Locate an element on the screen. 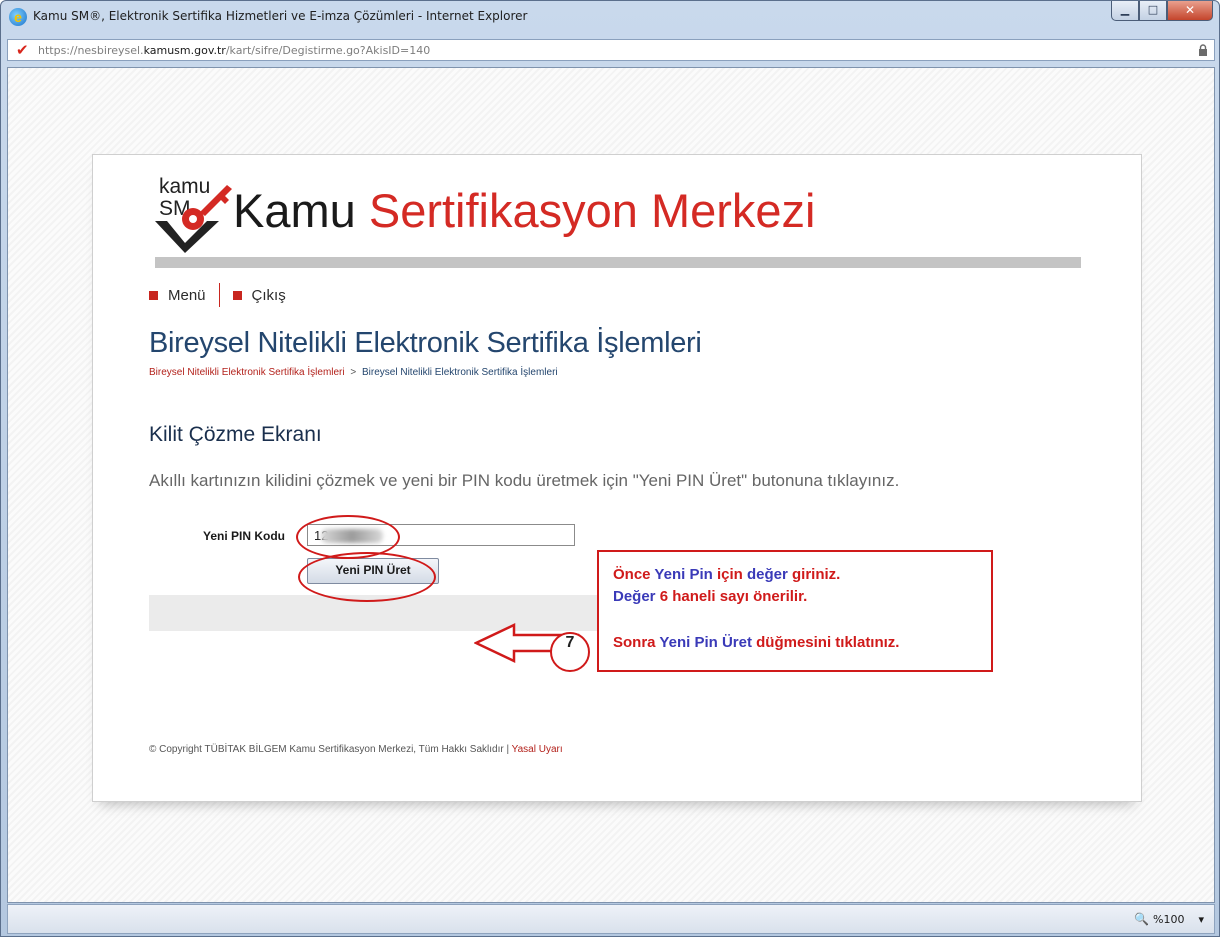  callout-word: giriniz. is located at coordinates (816, 574).